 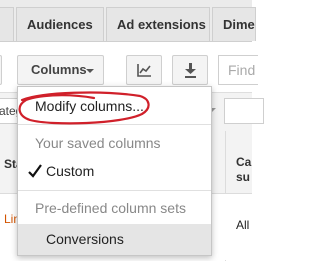 What do you see at coordinates (35, 171) in the screenshot?
I see `check-icon` at bounding box center [35, 171].